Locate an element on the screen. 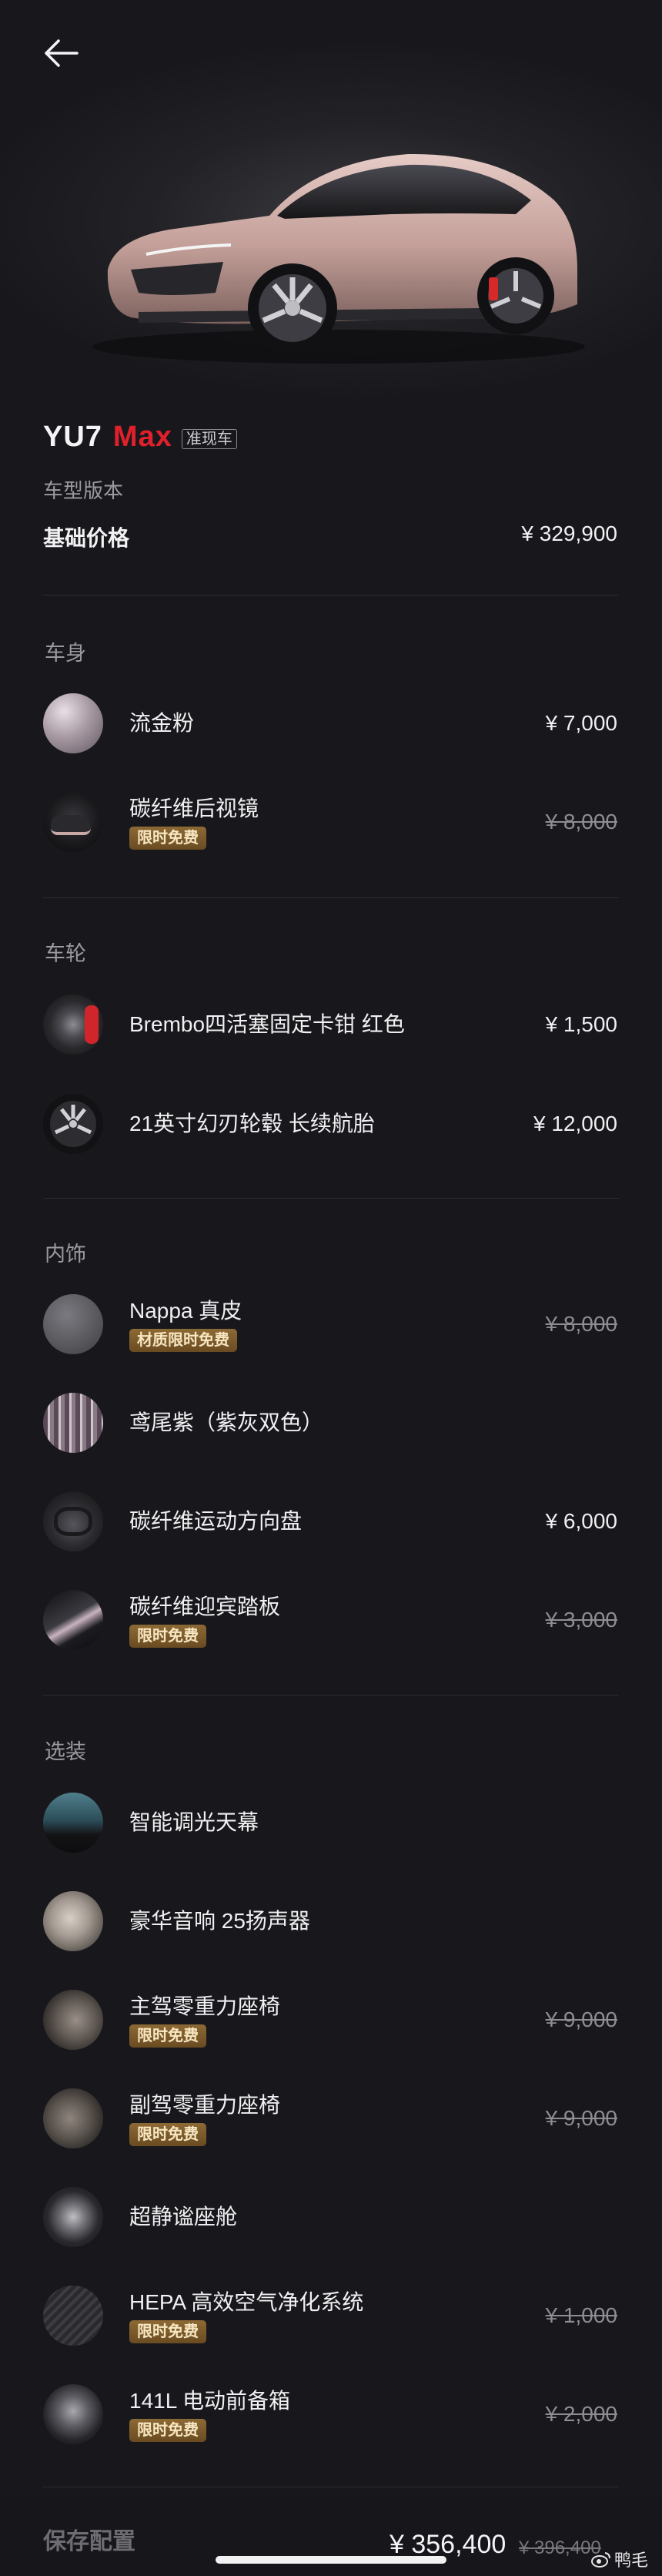  air-filter-thumb is located at coordinates (73, 2316).